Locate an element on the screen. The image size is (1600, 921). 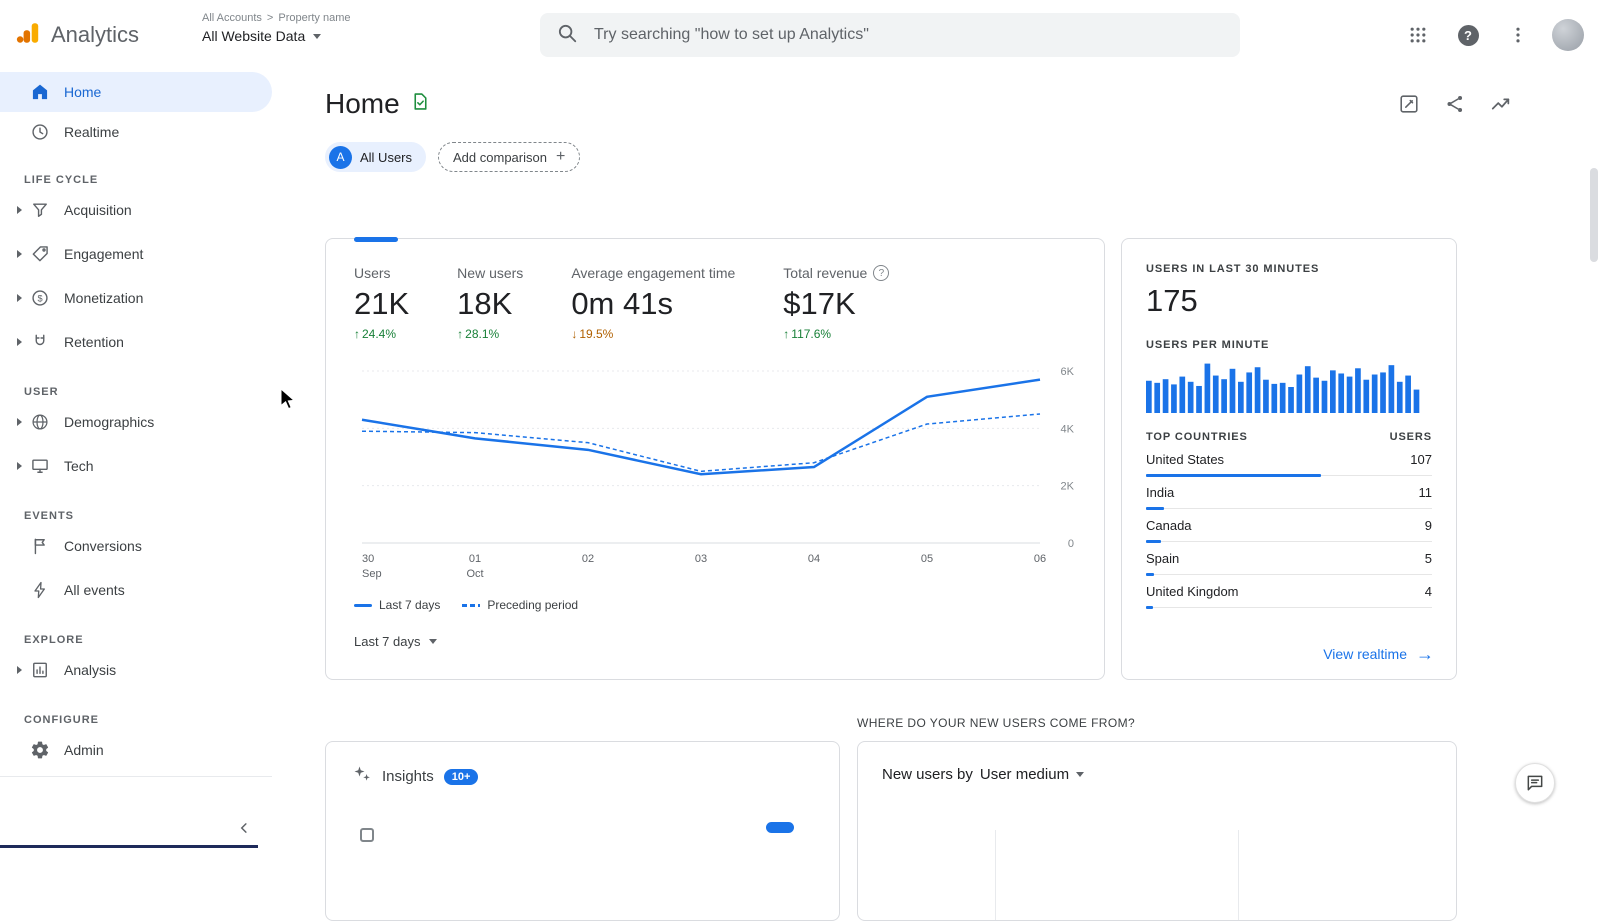
account-button is located at coordinates (1568, 35).